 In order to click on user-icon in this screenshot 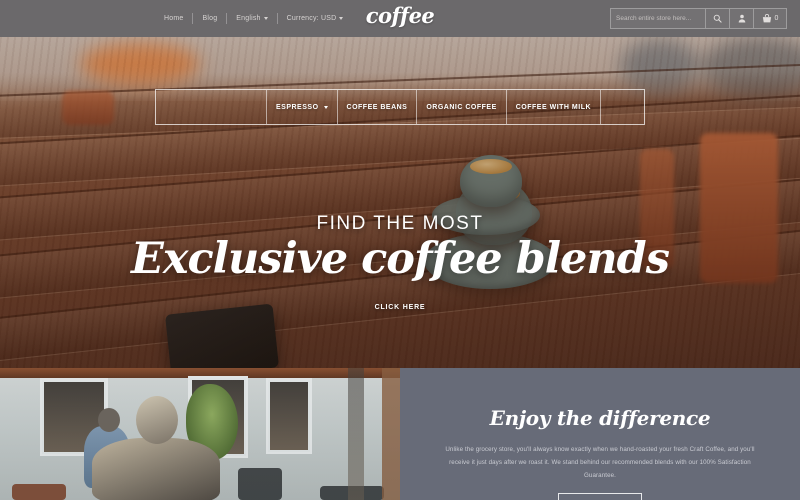, I will do `click(741, 18)`.